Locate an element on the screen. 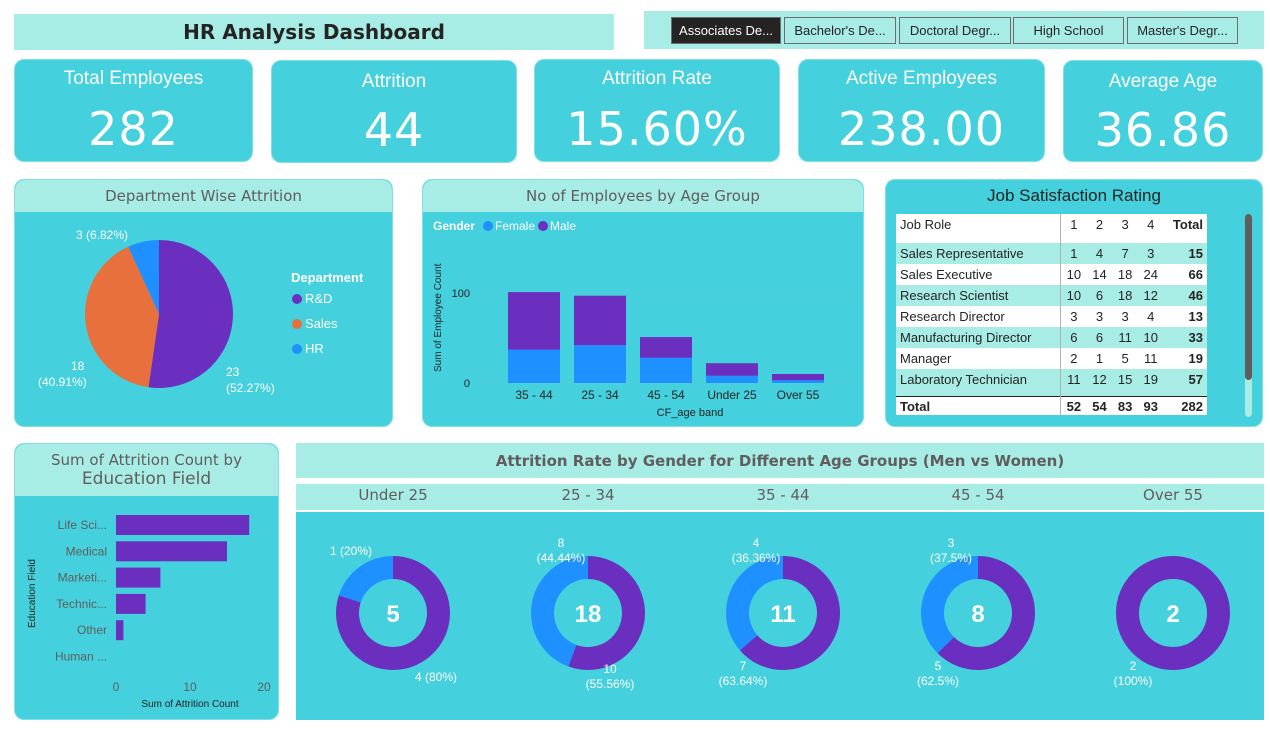 The image size is (1270, 729). matrix-header-row: Job Role 1 2 3 4 Total is located at coordinates (1051, 228).